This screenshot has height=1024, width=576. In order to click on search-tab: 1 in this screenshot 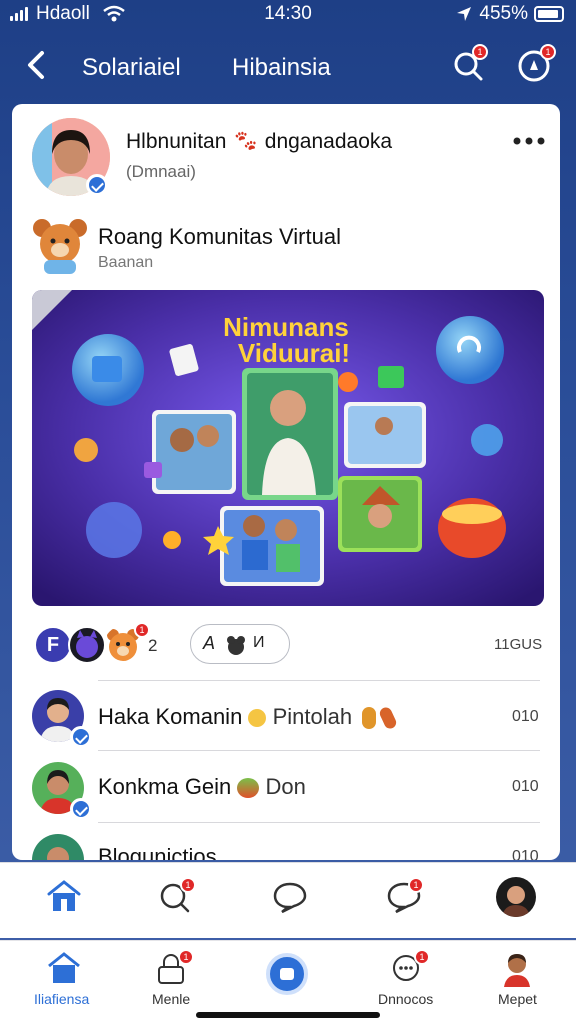, I will do `click(177, 896)`.